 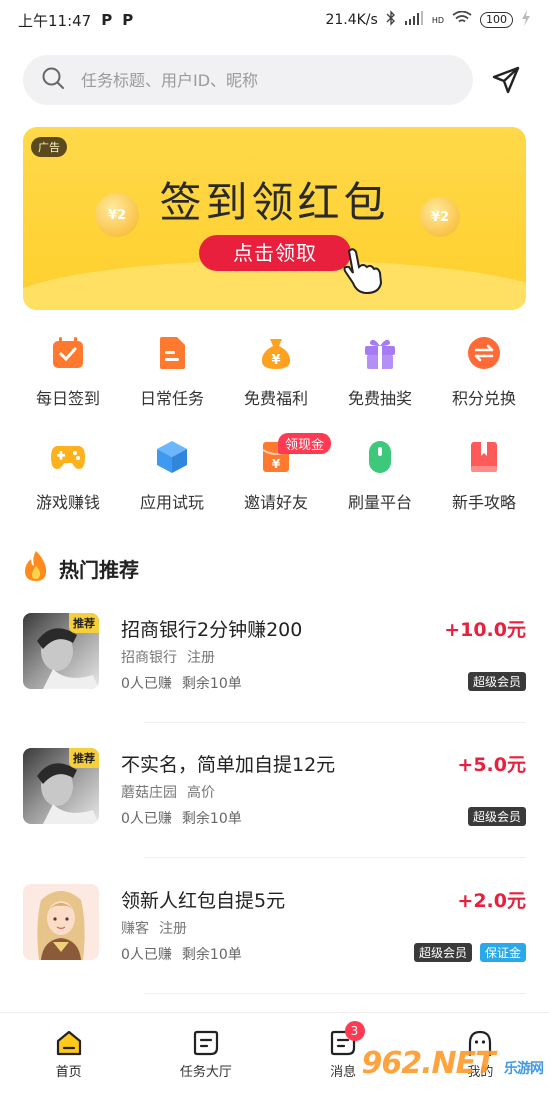 What do you see at coordinates (205, 1072) in the screenshot?
I see `nav-label: 任务大厅` at bounding box center [205, 1072].